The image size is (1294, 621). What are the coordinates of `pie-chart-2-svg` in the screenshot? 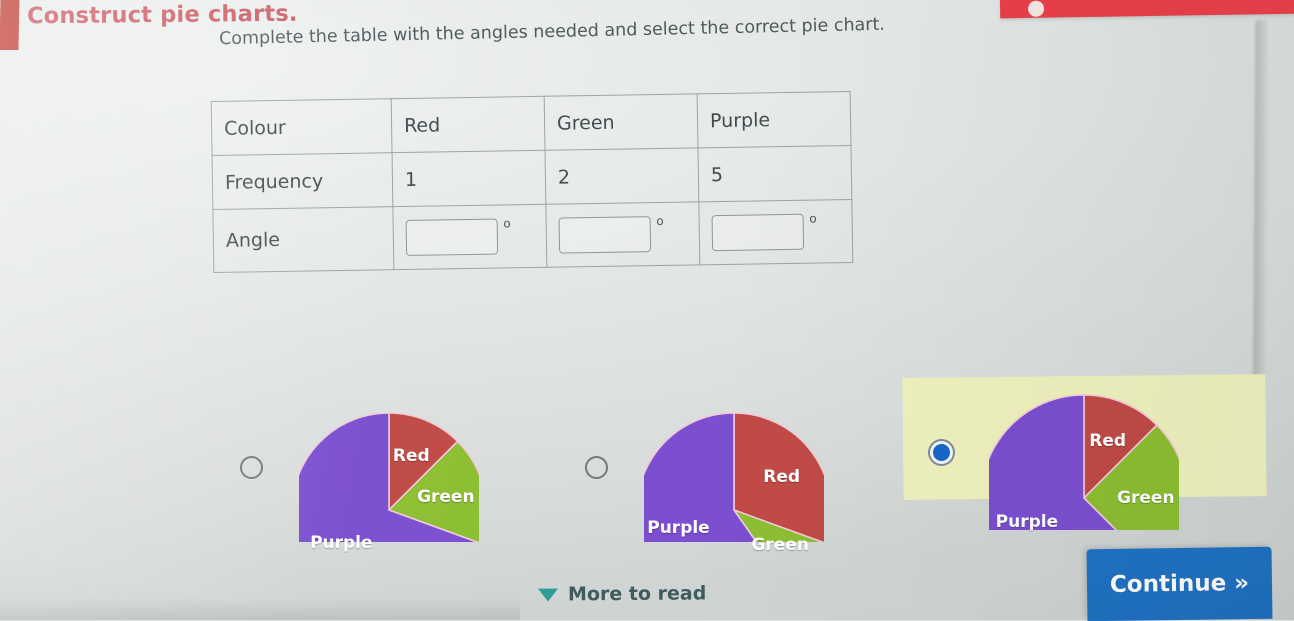 It's located at (734, 477).